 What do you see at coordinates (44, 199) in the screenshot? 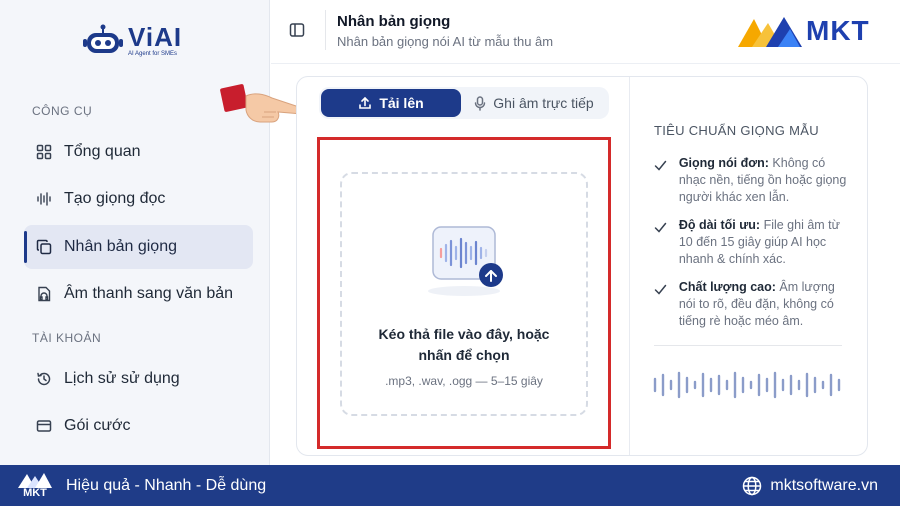
I see `waveform-icon` at bounding box center [44, 199].